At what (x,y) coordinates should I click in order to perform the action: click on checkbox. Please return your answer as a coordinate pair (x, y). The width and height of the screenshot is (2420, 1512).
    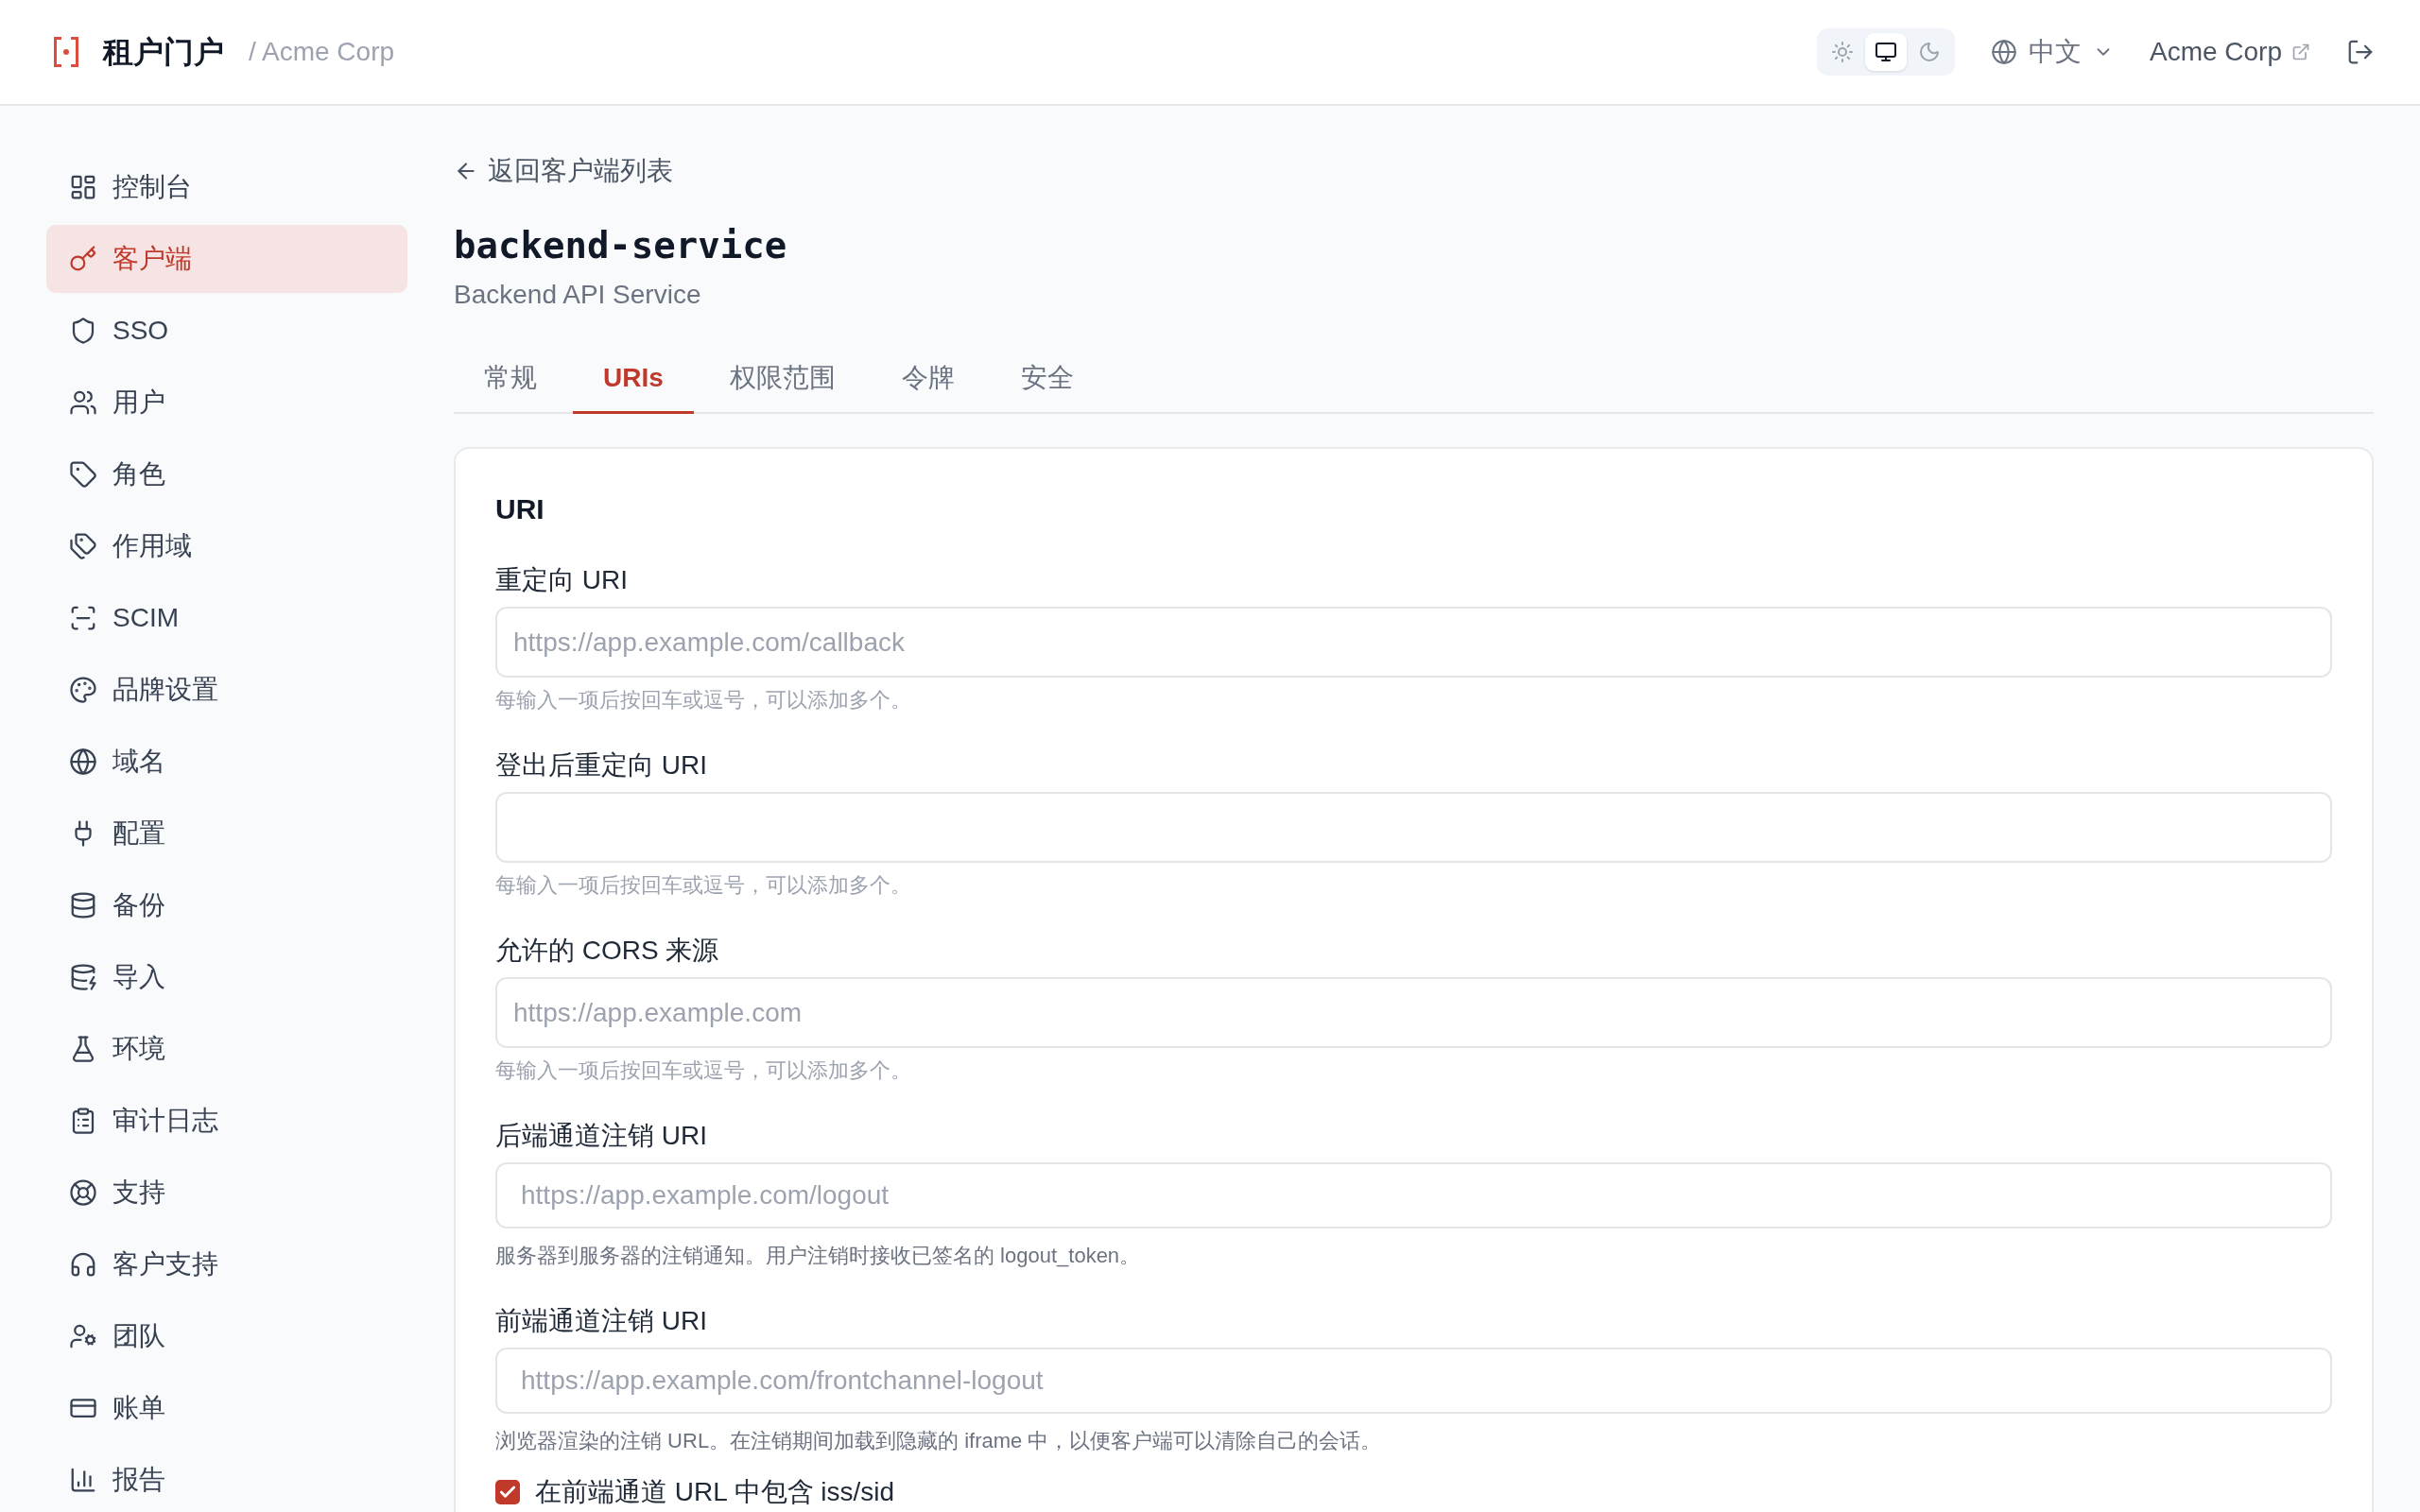
    Looking at the image, I should click on (508, 1492).